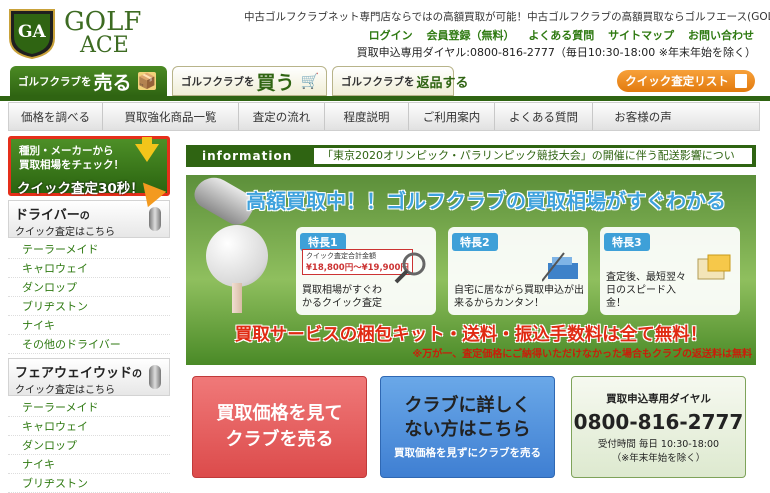 The height and width of the screenshot is (493, 770). What do you see at coordinates (410, 268) in the screenshot?
I see `magnifier-icon` at bounding box center [410, 268].